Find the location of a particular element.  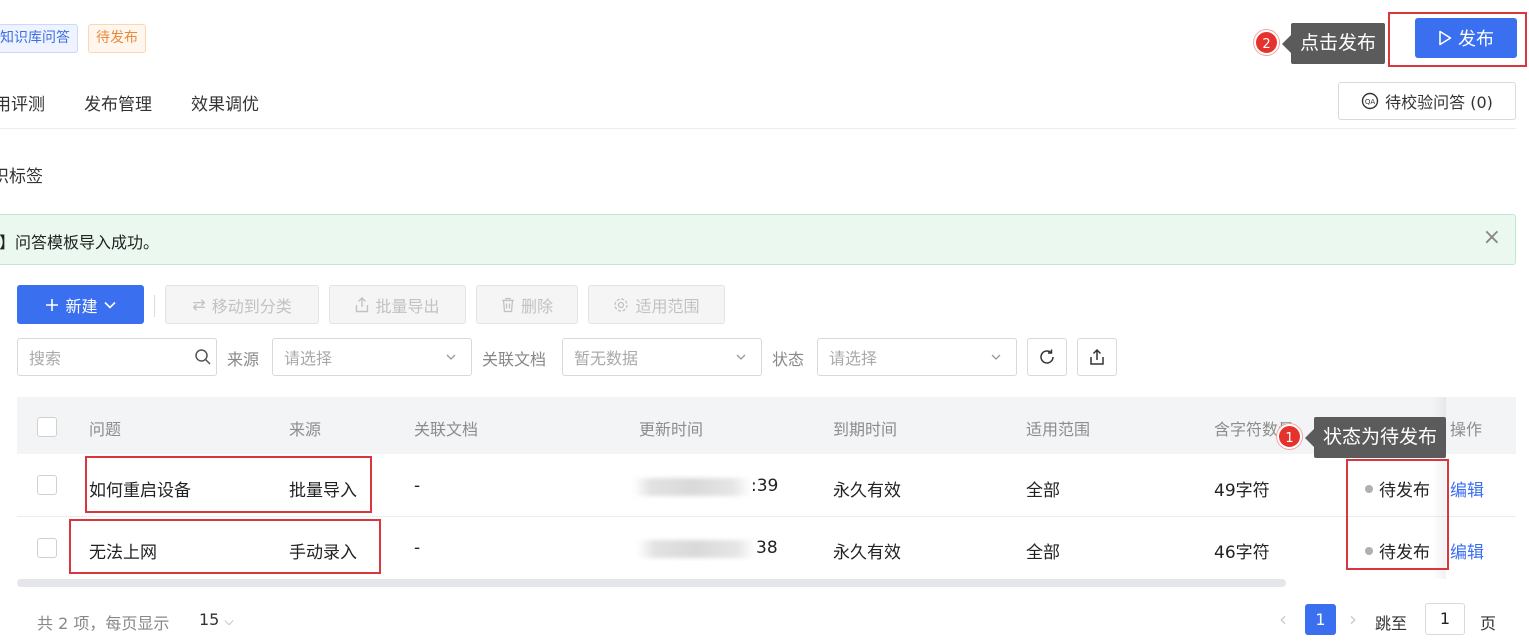

pending-qa-label: 待校验问答 (0) is located at coordinates (1439, 102).